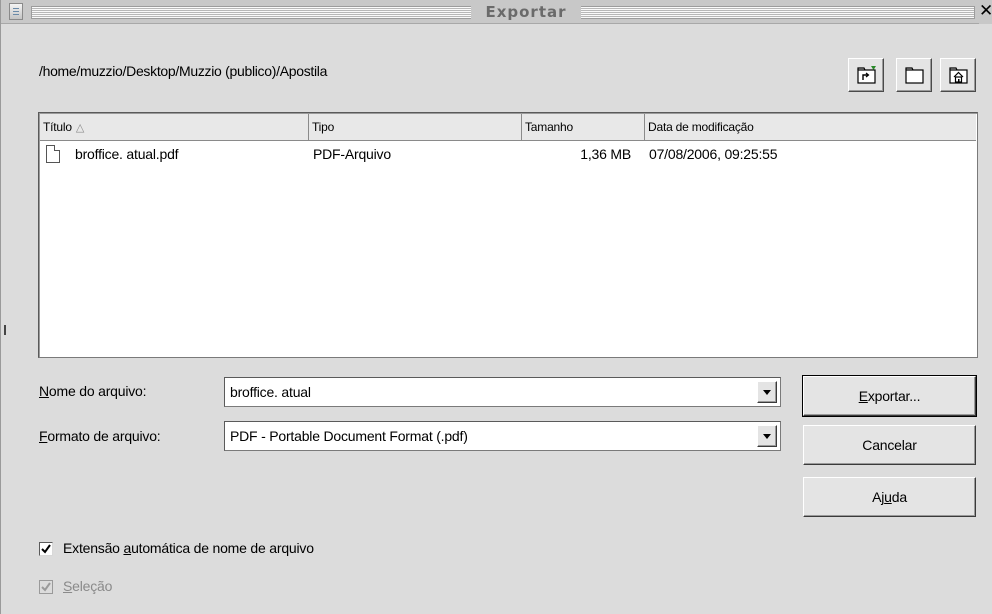 This screenshot has height=614, width=992. What do you see at coordinates (16, 11) in the screenshot?
I see `document-icon` at bounding box center [16, 11].